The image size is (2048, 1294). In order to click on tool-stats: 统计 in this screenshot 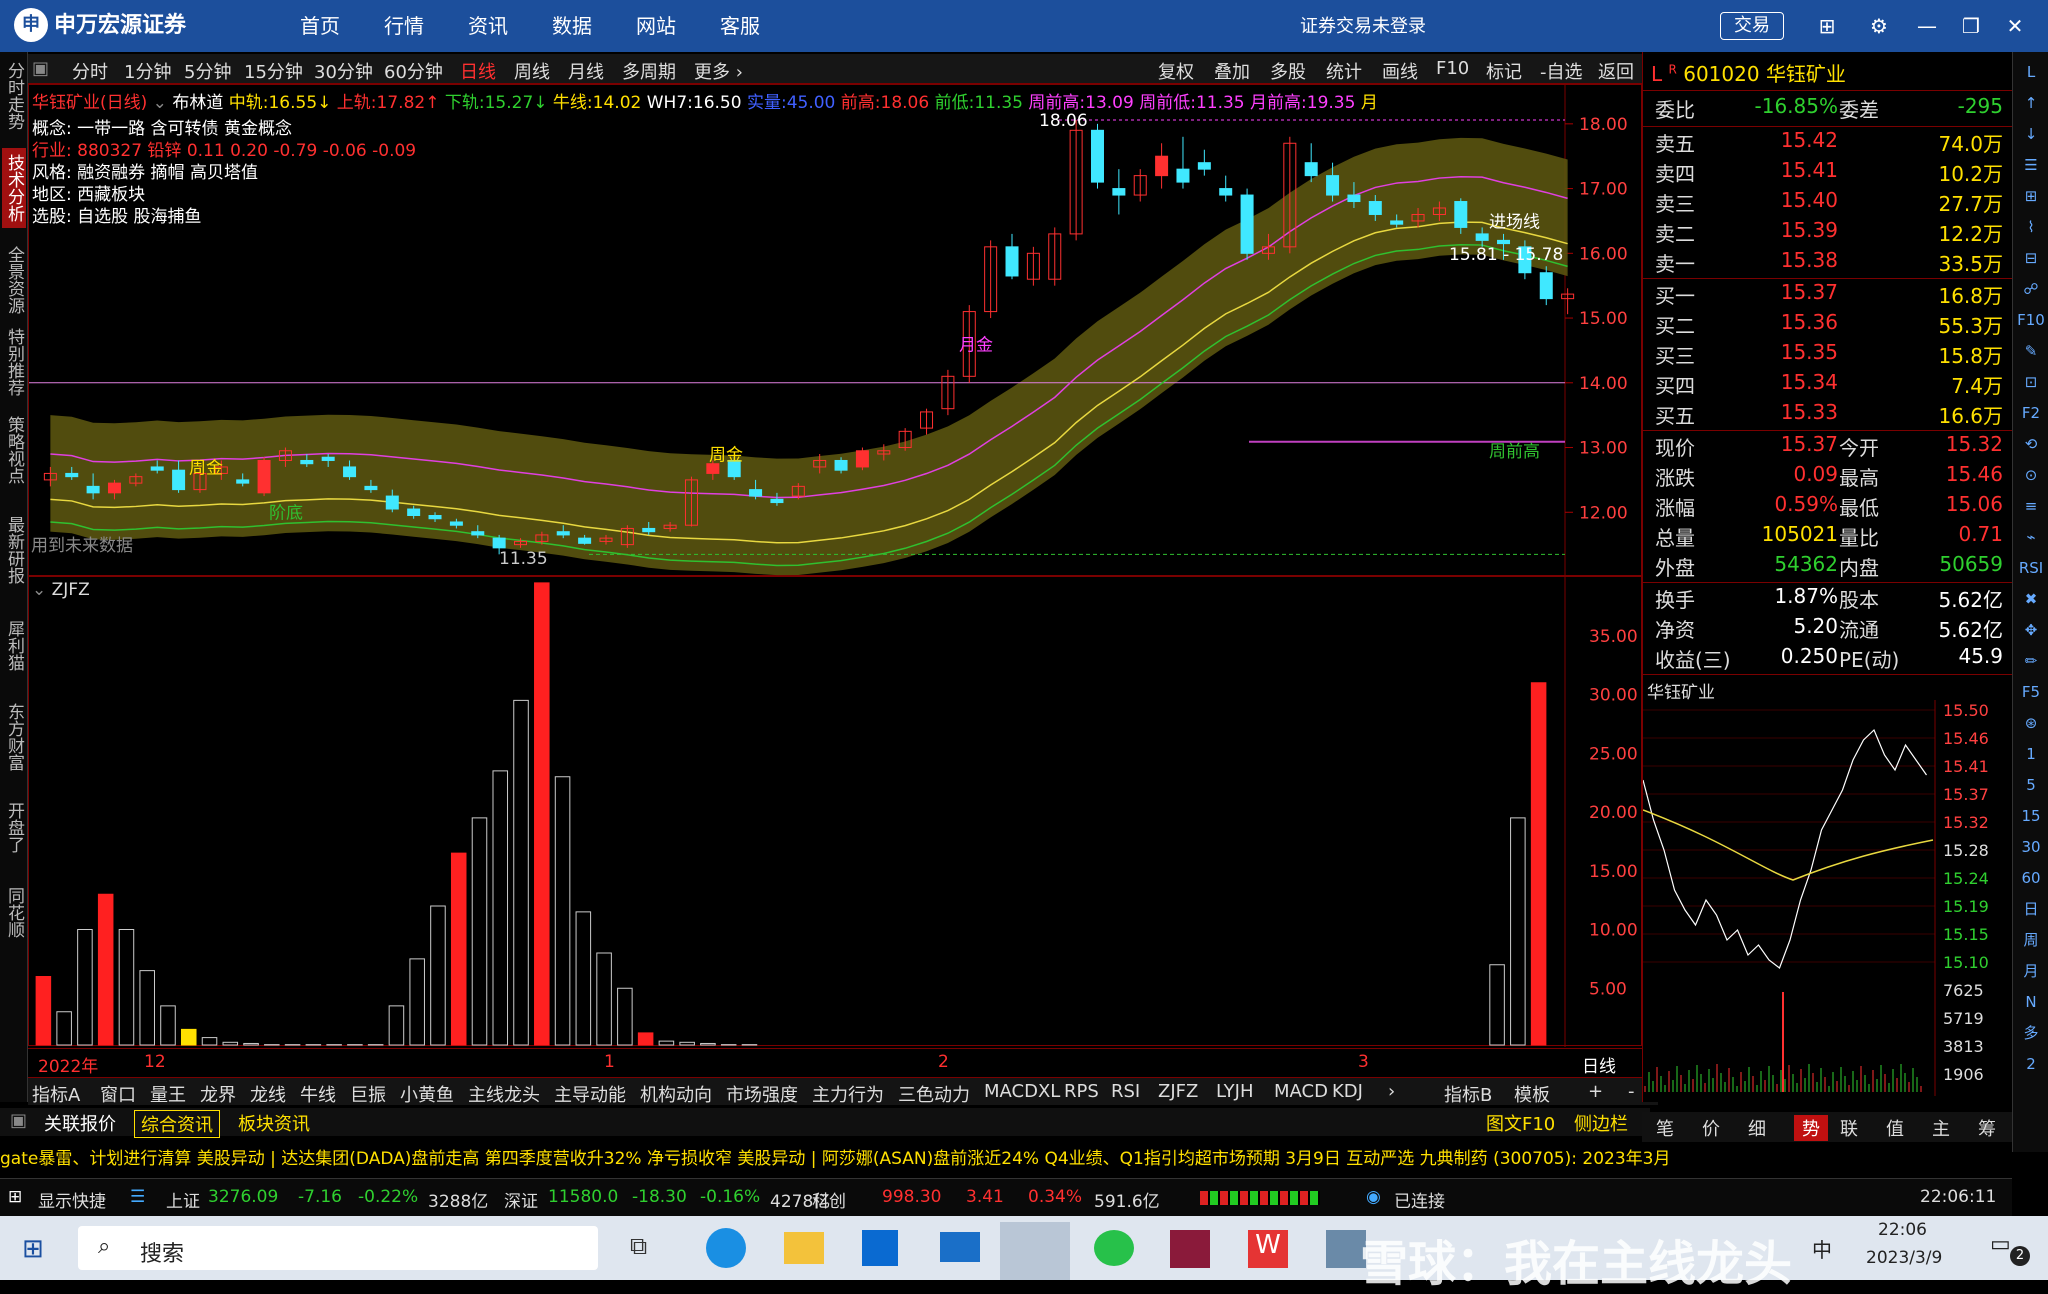, I will do `click(1344, 71)`.